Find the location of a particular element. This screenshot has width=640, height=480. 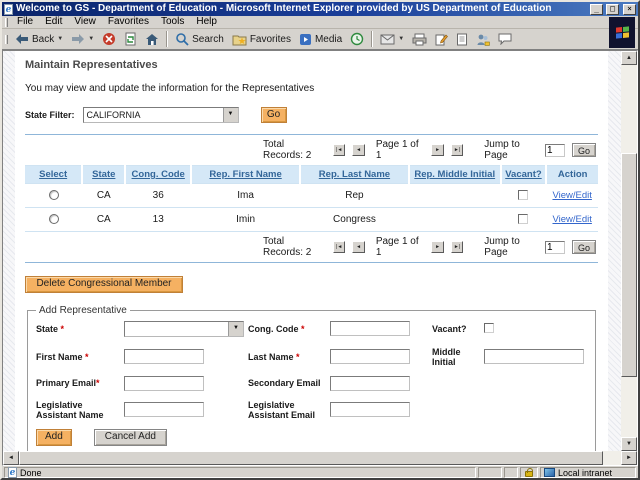

scroll-right-button: ► is located at coordinates (629, 458).